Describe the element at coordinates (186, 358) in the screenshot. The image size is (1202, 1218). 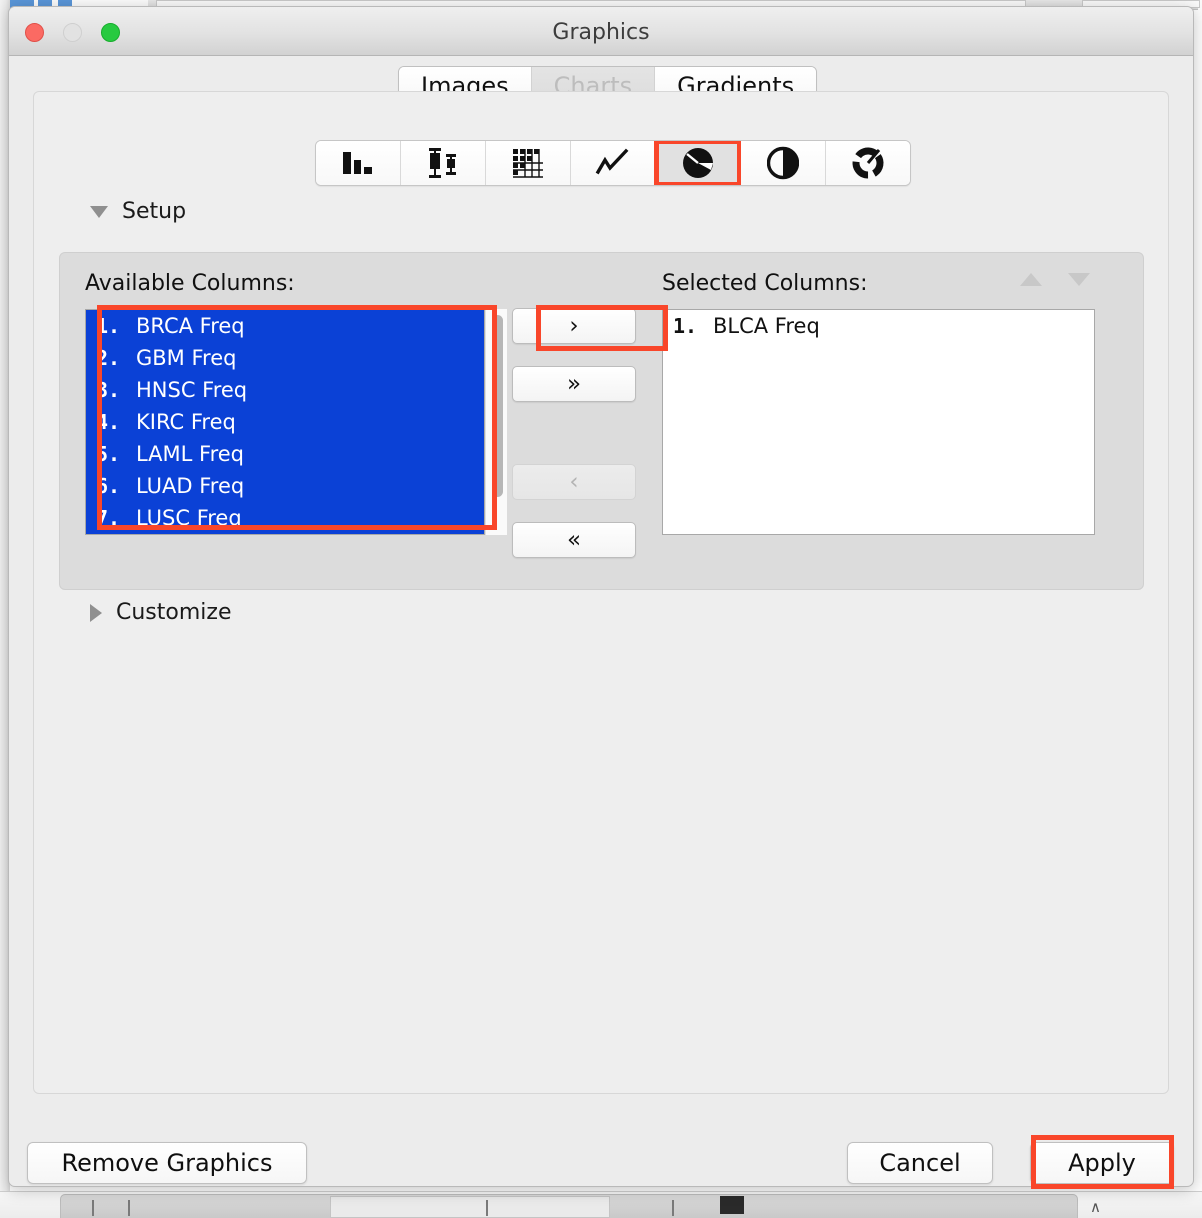
I see `list-item-label: GBM Freq` at that location.